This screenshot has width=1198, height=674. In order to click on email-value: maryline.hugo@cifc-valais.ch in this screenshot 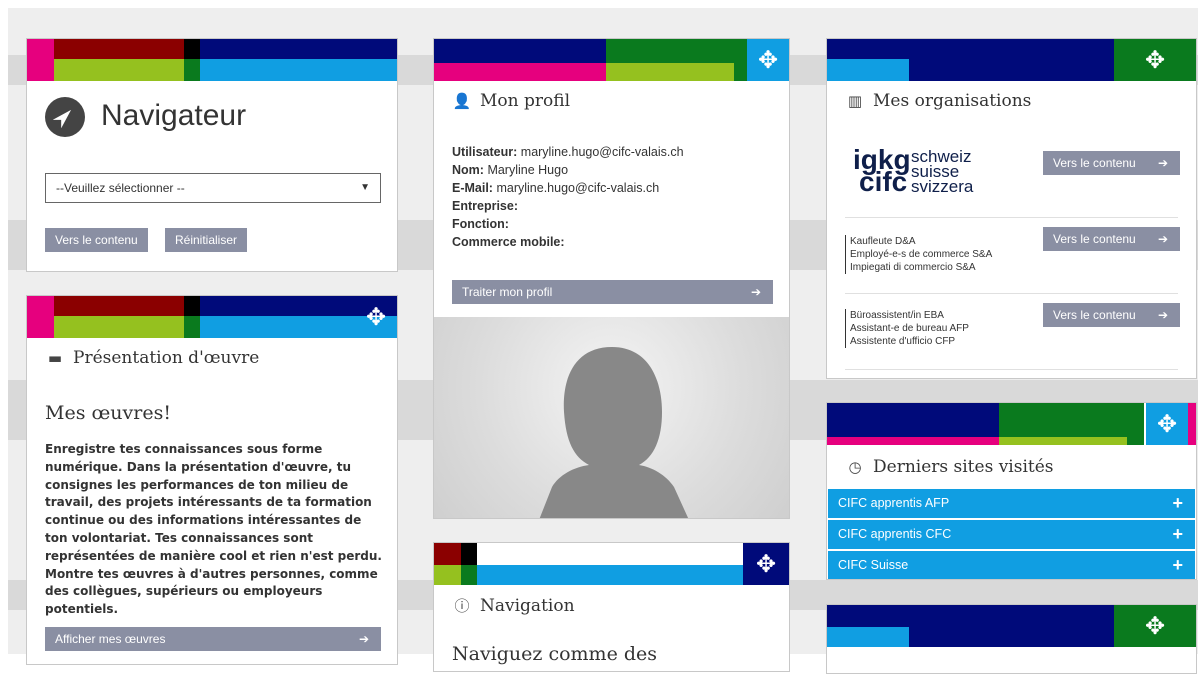, I will do `click(578, 188)`.